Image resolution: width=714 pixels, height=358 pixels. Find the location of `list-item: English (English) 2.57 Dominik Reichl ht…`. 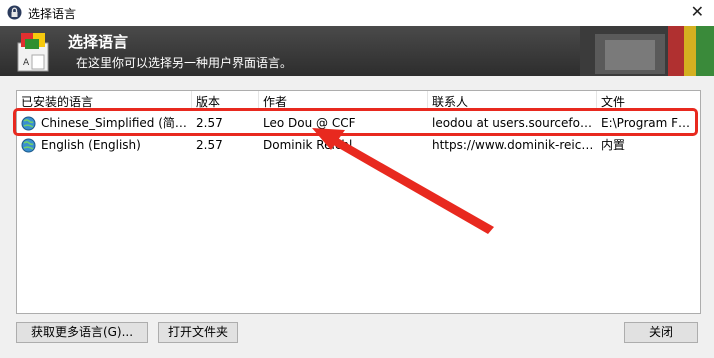

list-item: English (English) 2.57 Dominik Reichl ht… is located at coordinates (358, 145).